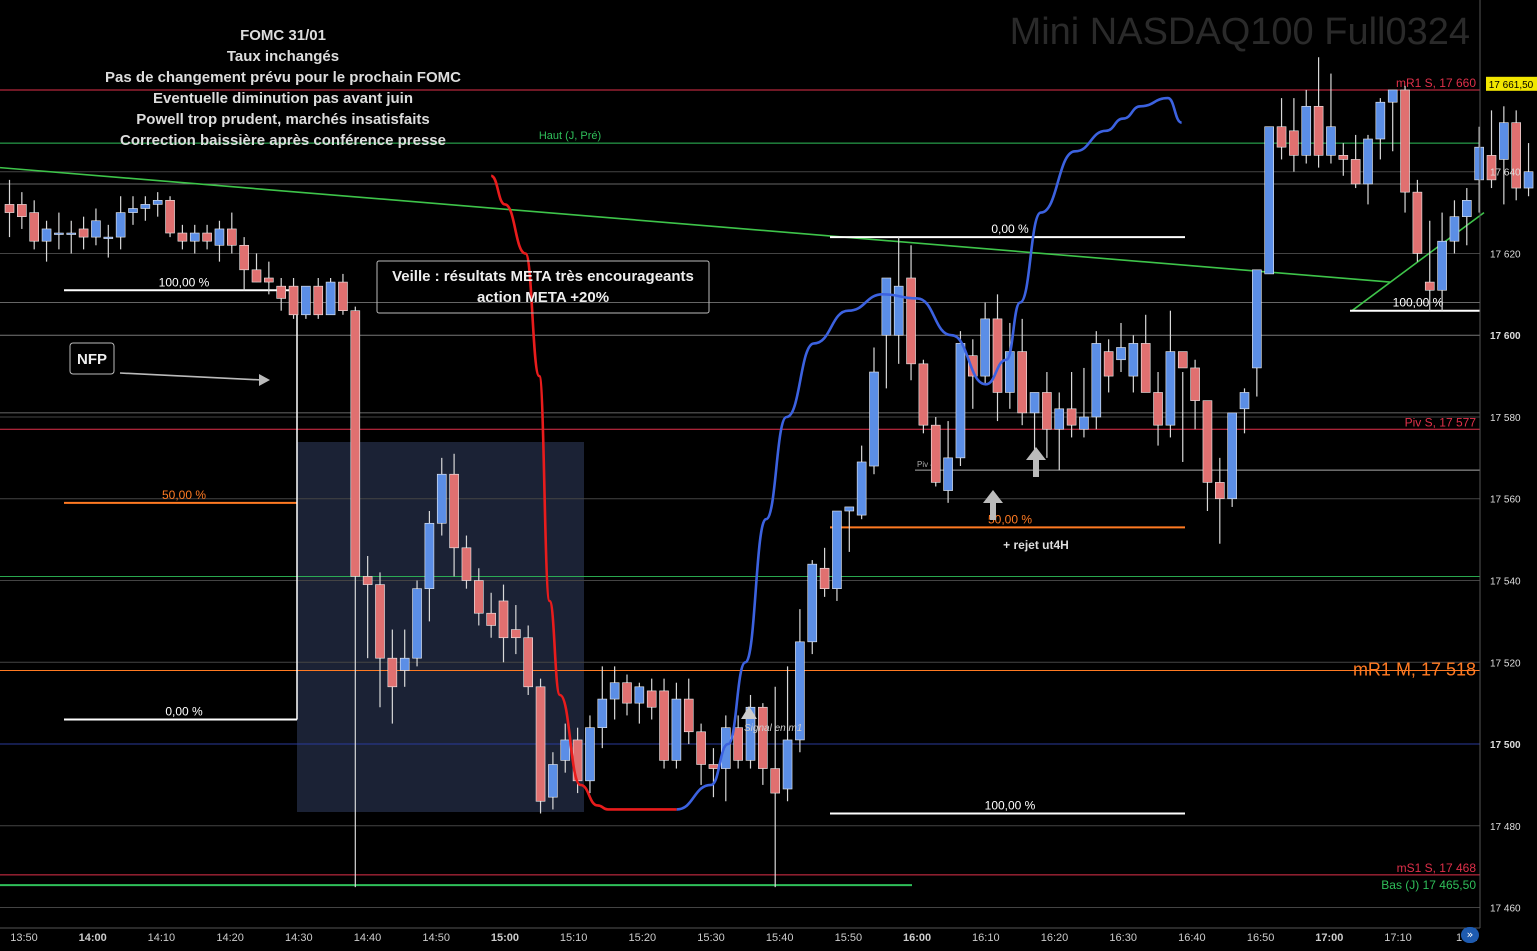 The image size is (1537, 951). Describe the element at coordinates (986, 938) in the screenshot. I see `x-tick-label: 16:10` at that location.